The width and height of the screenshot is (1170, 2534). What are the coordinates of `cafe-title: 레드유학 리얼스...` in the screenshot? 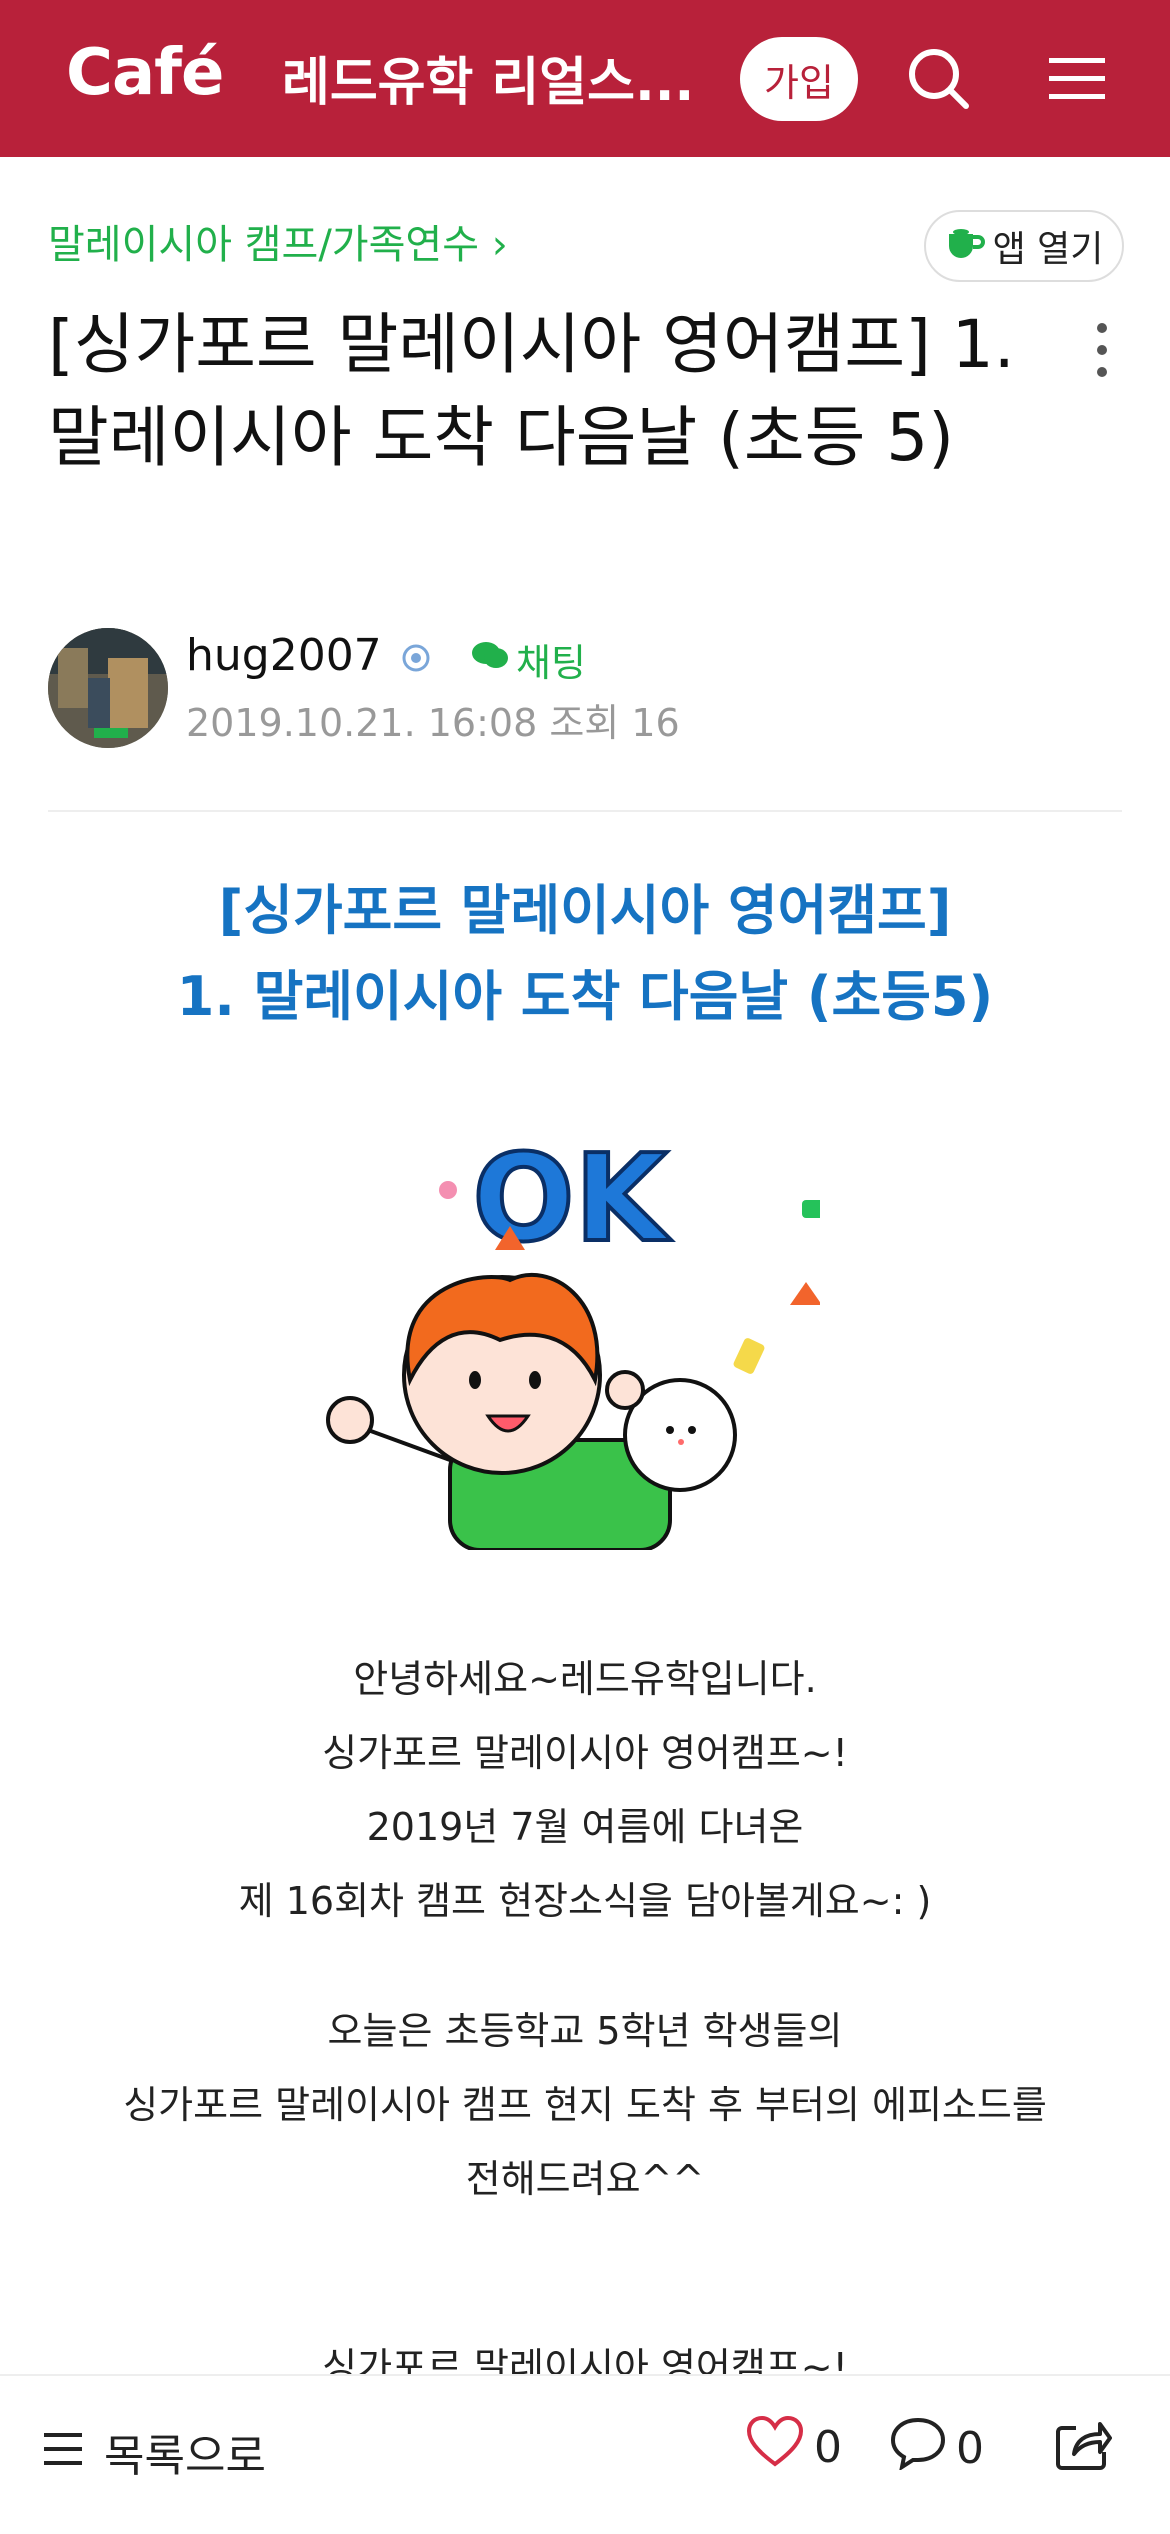 It's located at (488, 77).